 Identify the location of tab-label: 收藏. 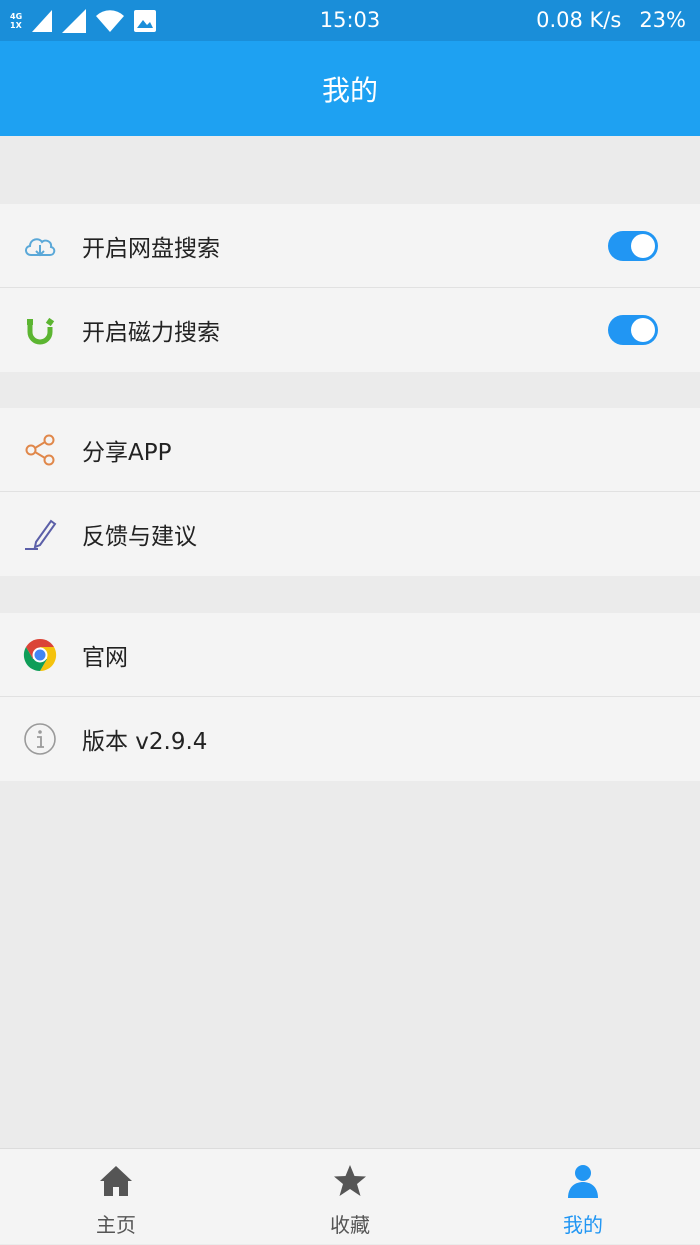
(350, 1225).